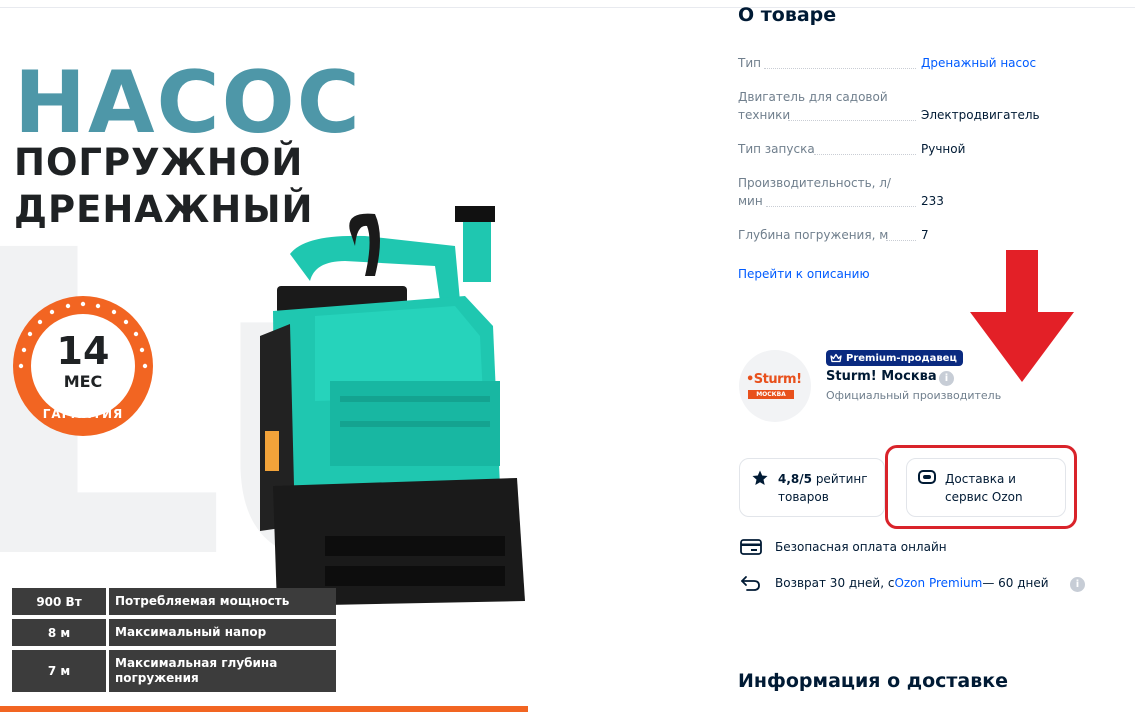 Image resolution: width=1135 pixels, height=712 pixels. I want to click on return-arrow-icon, so click(750, 583).